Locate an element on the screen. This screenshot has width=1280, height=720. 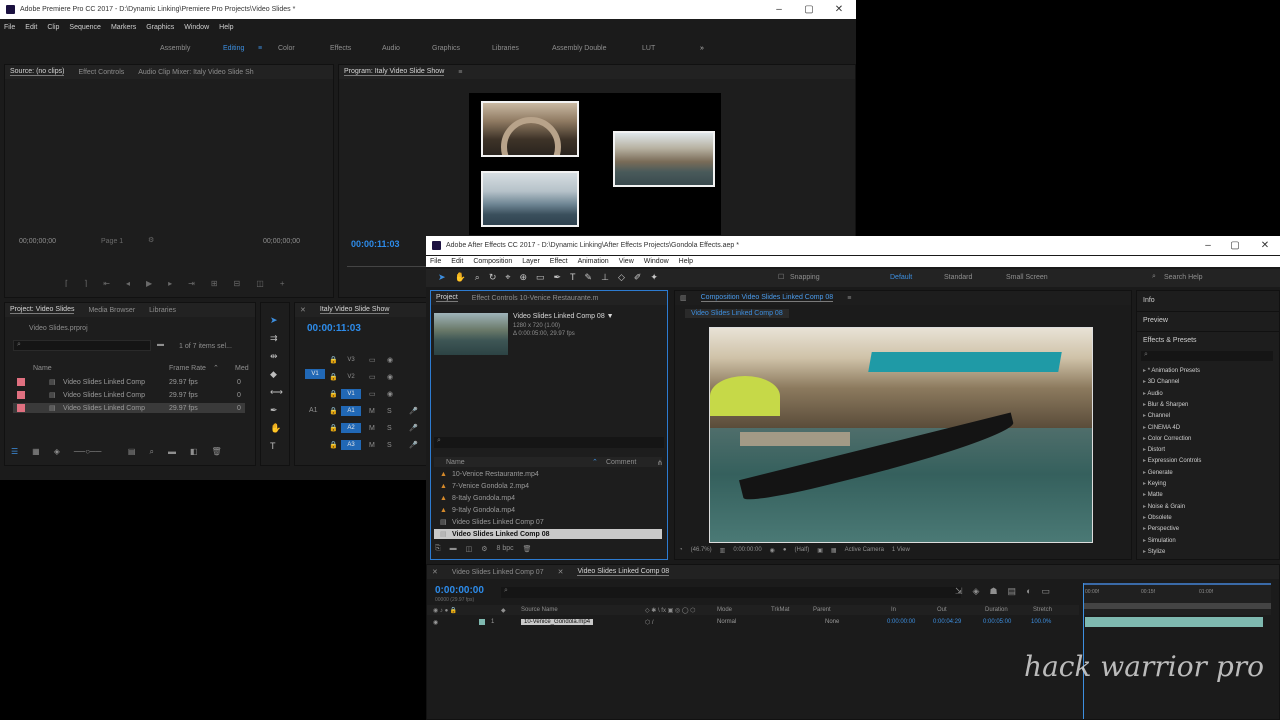
source-fit-select: Page 1 is located at coordinates (112, 241).